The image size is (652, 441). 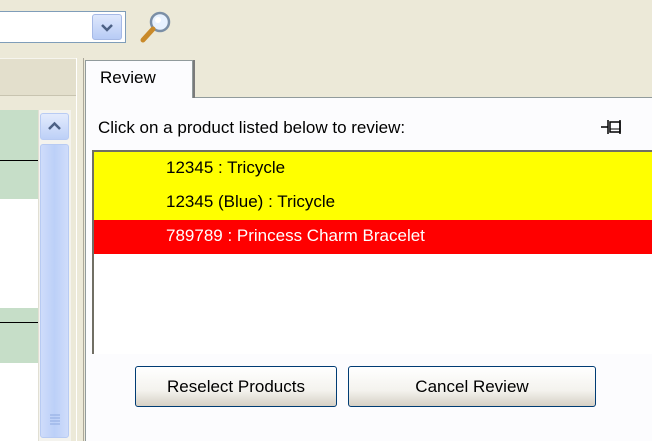 I want to click on chevron-down-icon, so click(x=107, y=28).